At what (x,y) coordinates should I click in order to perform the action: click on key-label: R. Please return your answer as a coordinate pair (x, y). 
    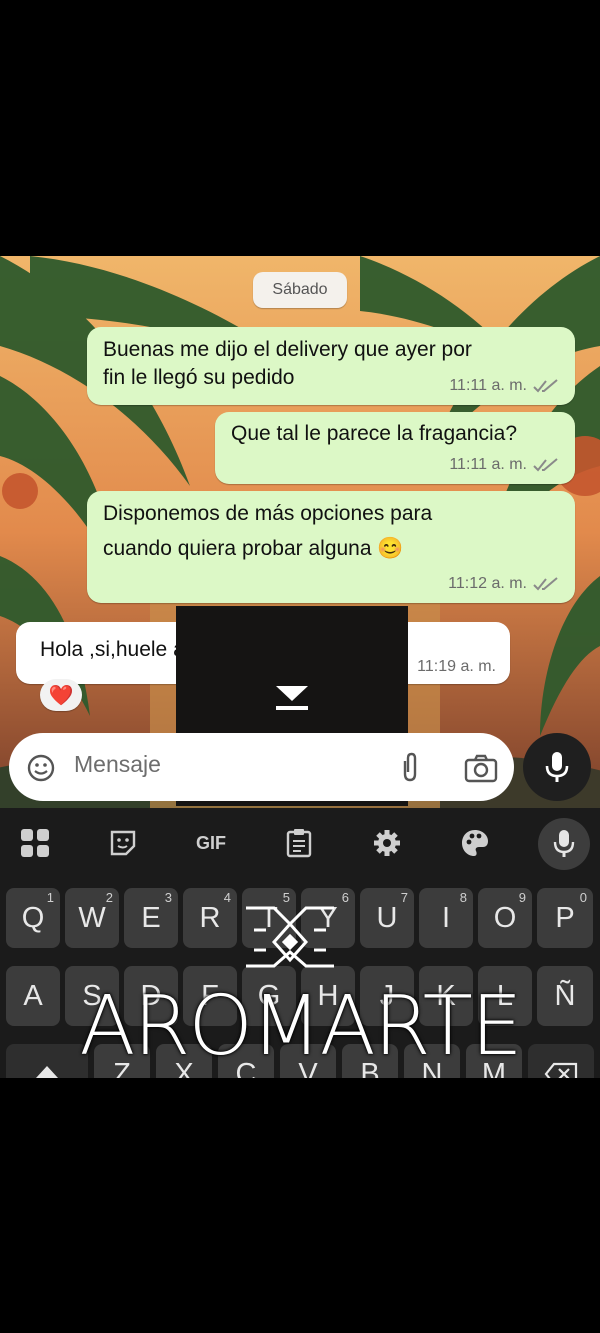
    Looking at the image, I should click on (210, 917).